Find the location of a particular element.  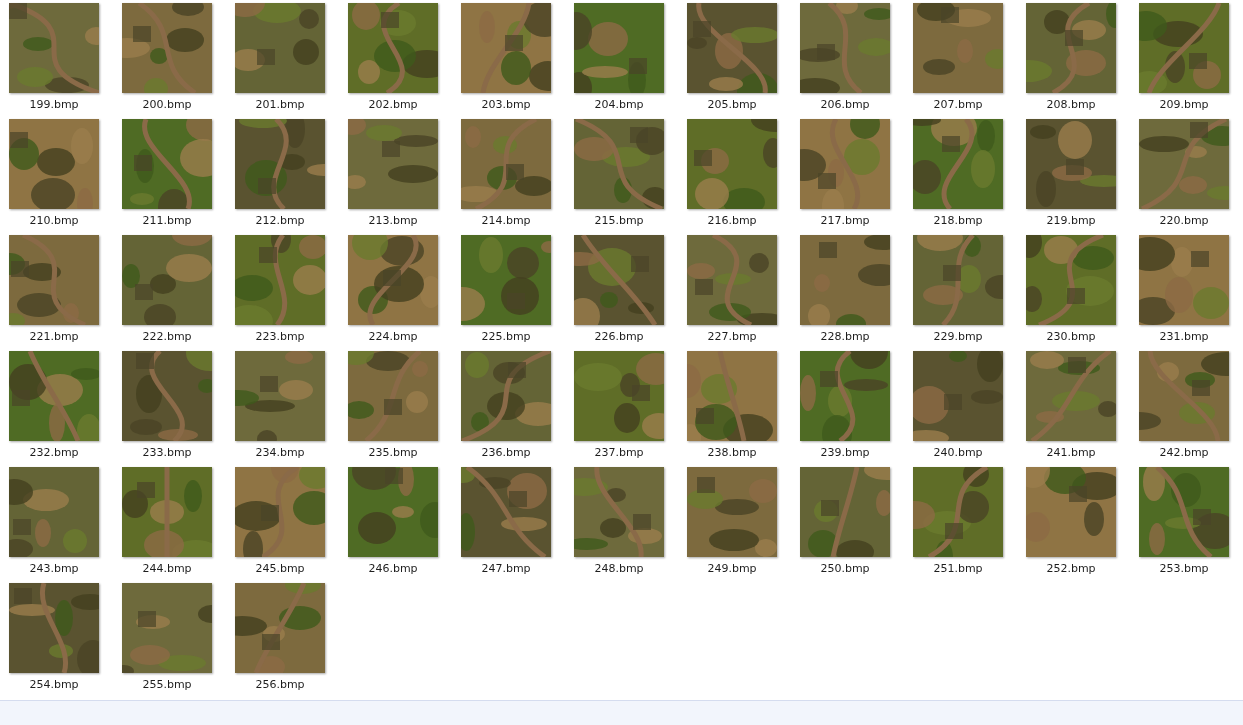

file-name: 247.bmp is located at coordinates (506, 569).